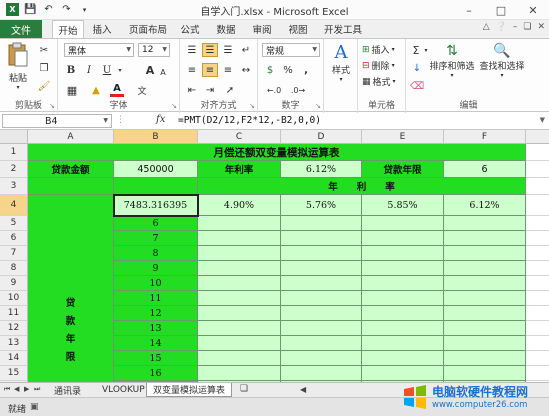 Image resolution: width=549 pixels, height=416 pixels. Describe the element at coordinates (190, 29) in the screenshot. I see `tab-formulas: 公式` at that location.